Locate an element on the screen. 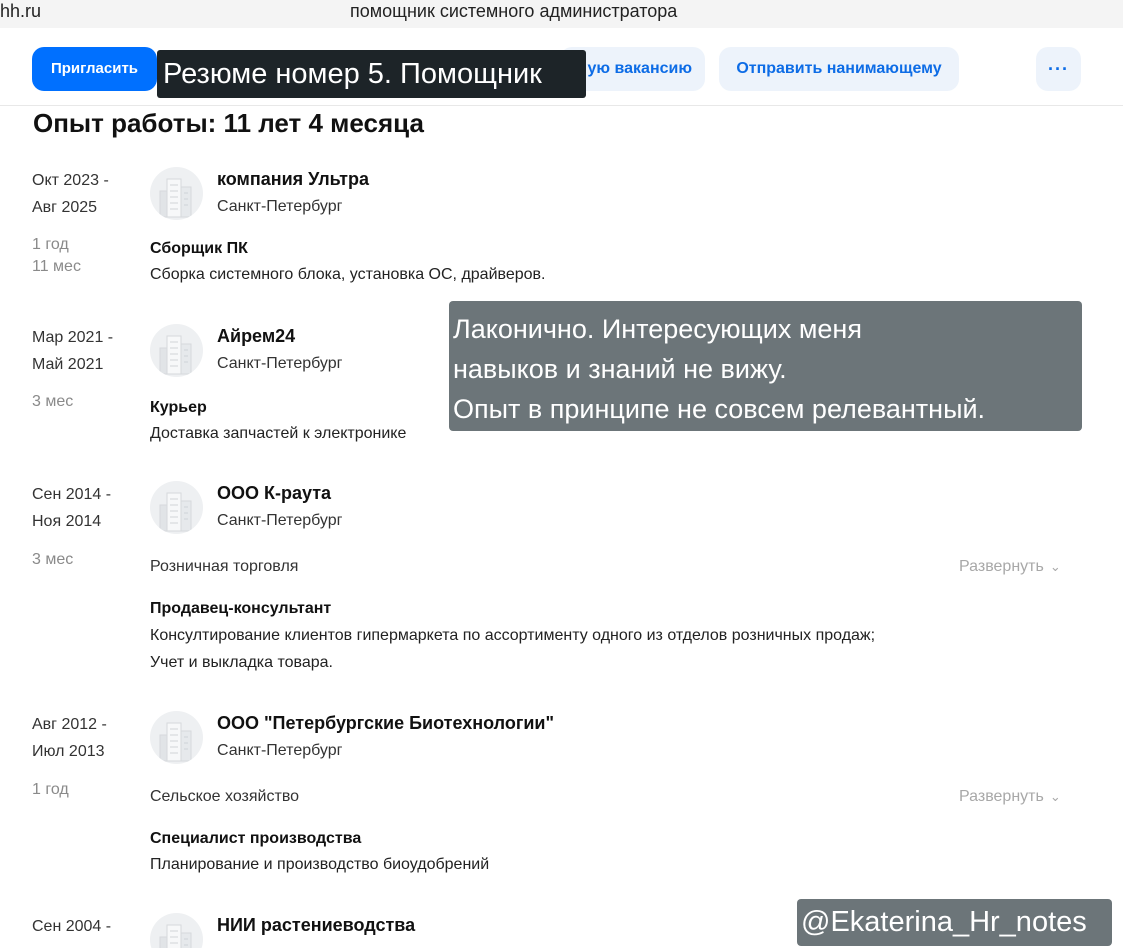  job-duration: 1 год 11 мес is located at coordinates (56, 256).